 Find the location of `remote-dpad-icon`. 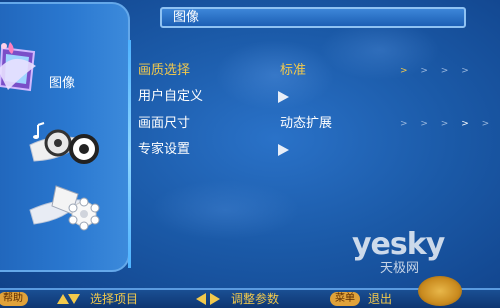

remote-dpad-icon is located at coordinates (440, 291).